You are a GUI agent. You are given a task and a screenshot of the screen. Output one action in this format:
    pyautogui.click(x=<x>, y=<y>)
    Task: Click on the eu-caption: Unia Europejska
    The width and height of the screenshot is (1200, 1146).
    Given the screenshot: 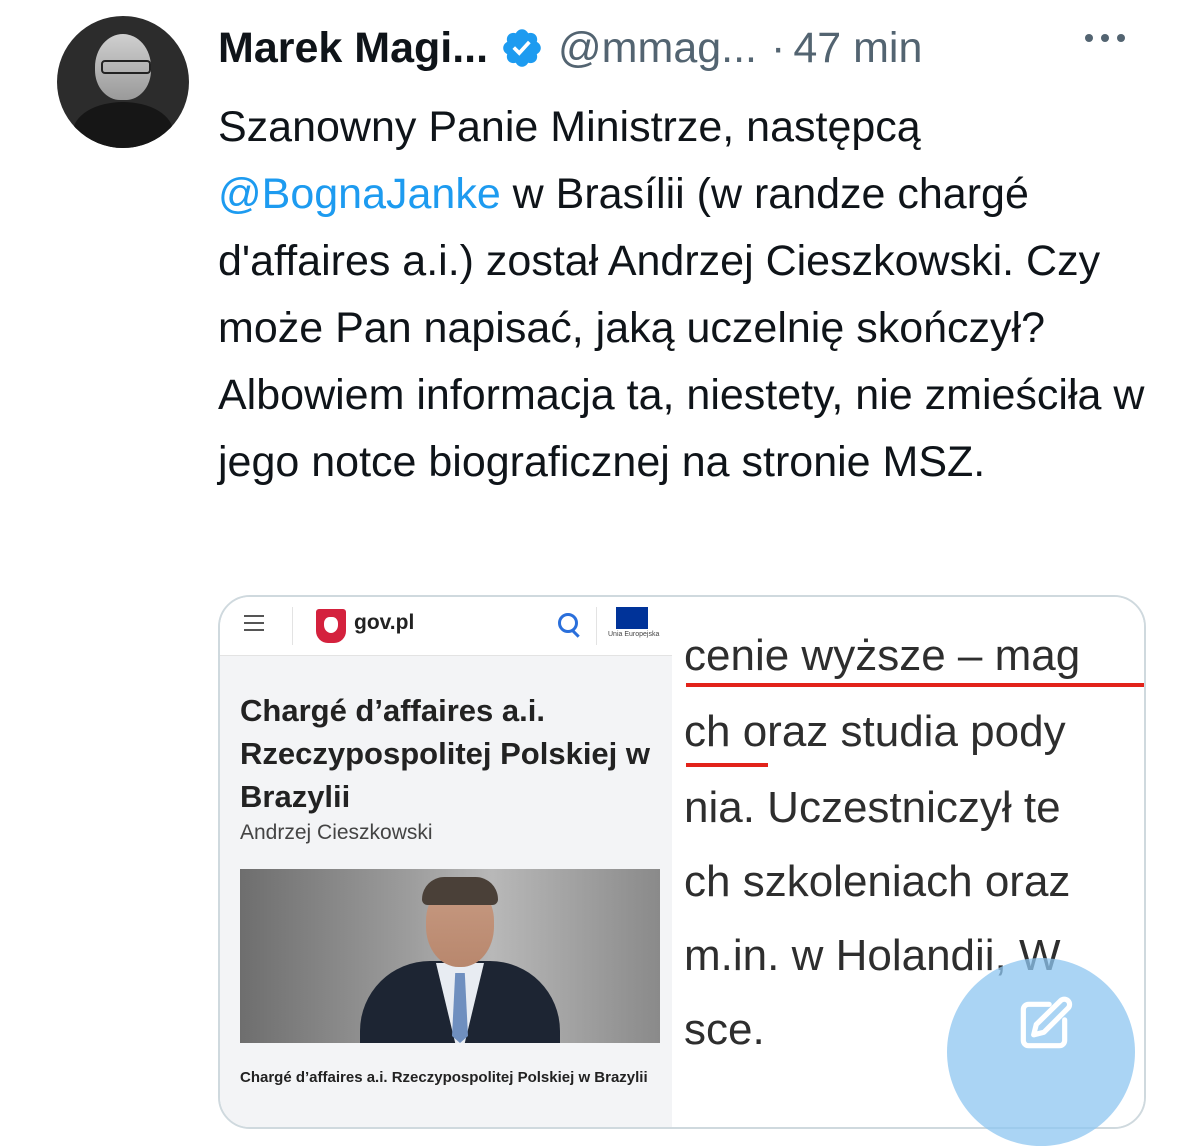 What is the action you would take?
    pyautogui.click(x=634, y=634)
    